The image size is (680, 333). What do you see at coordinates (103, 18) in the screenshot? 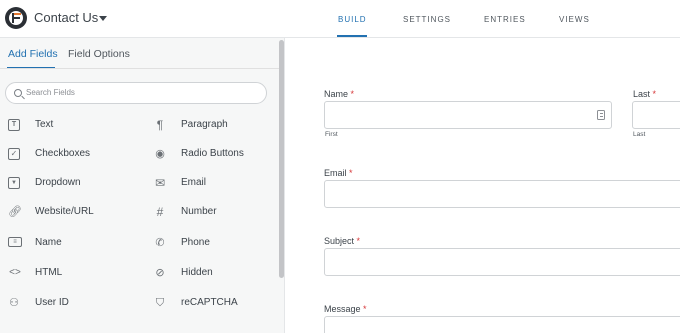
I see `chevron-down-icon` at bounding box center [103, 18].